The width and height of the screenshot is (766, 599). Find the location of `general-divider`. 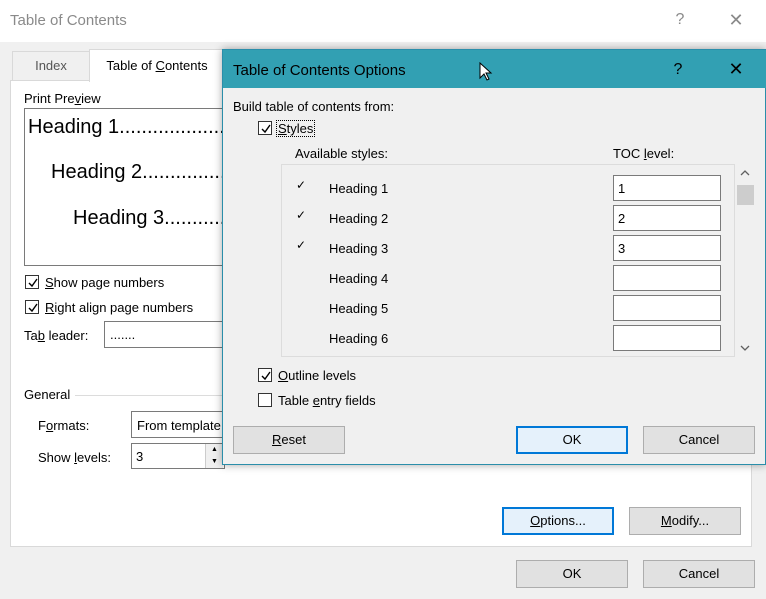

general-divider is located at coordinates (155, 395).